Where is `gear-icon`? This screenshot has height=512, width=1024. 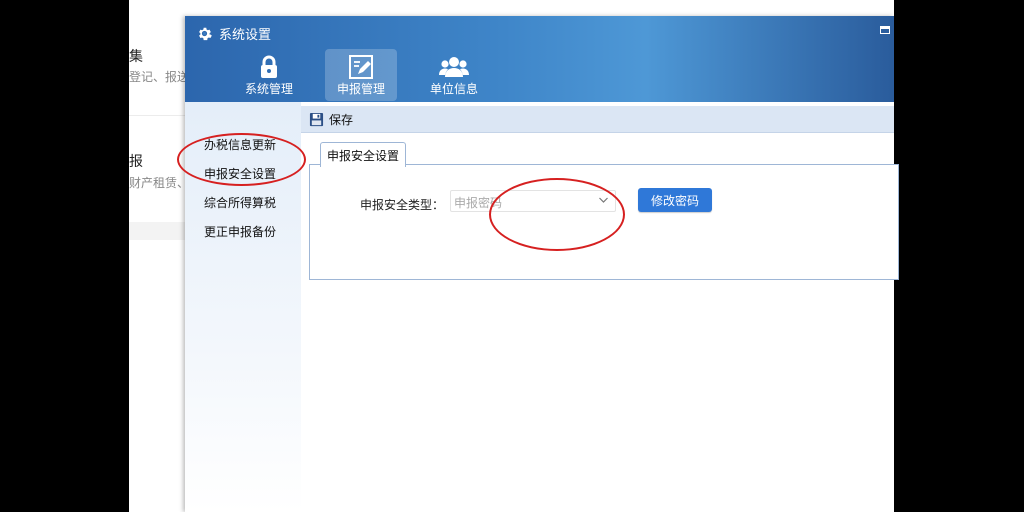
gear-icon is located at coordinates (205, 34).